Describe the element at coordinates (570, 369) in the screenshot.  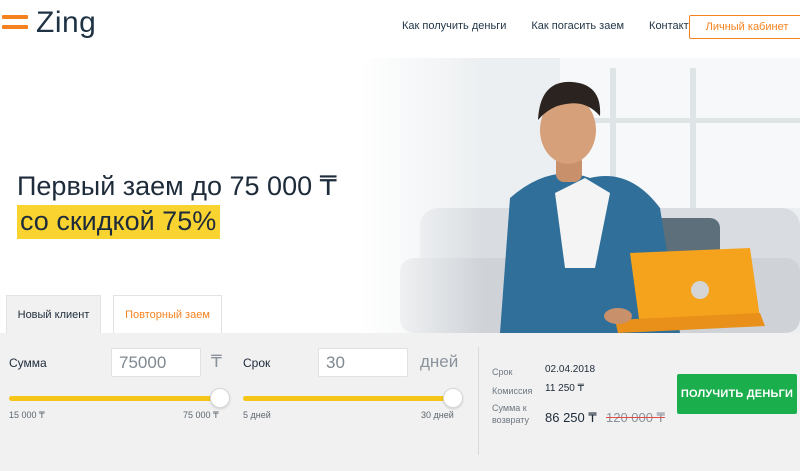
I see `summary-term-value: 02.04.2018` at that location.